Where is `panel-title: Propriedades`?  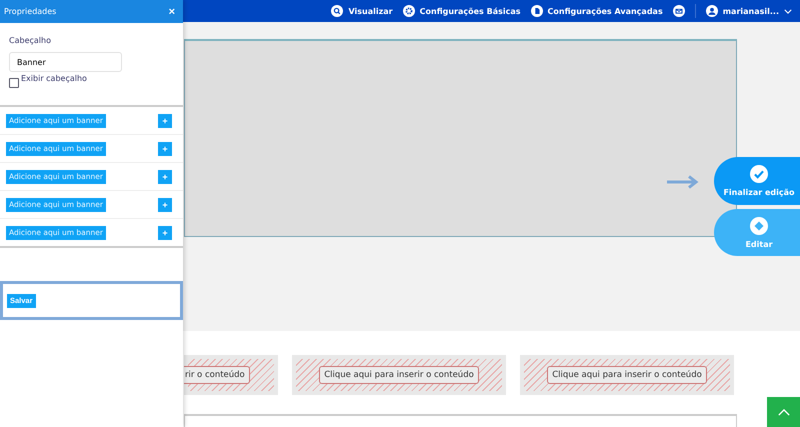
panel-title: Propriedades is located at coordinates (30, 11).